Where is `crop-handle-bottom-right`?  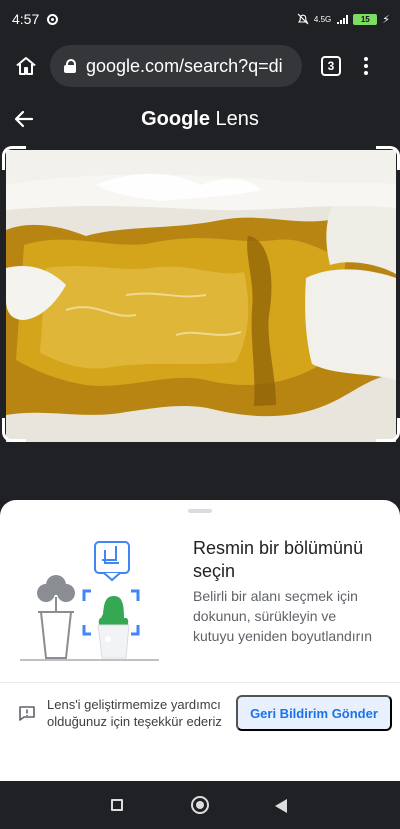 crop-handle-bottom-right is located at coordinates (388, 430).